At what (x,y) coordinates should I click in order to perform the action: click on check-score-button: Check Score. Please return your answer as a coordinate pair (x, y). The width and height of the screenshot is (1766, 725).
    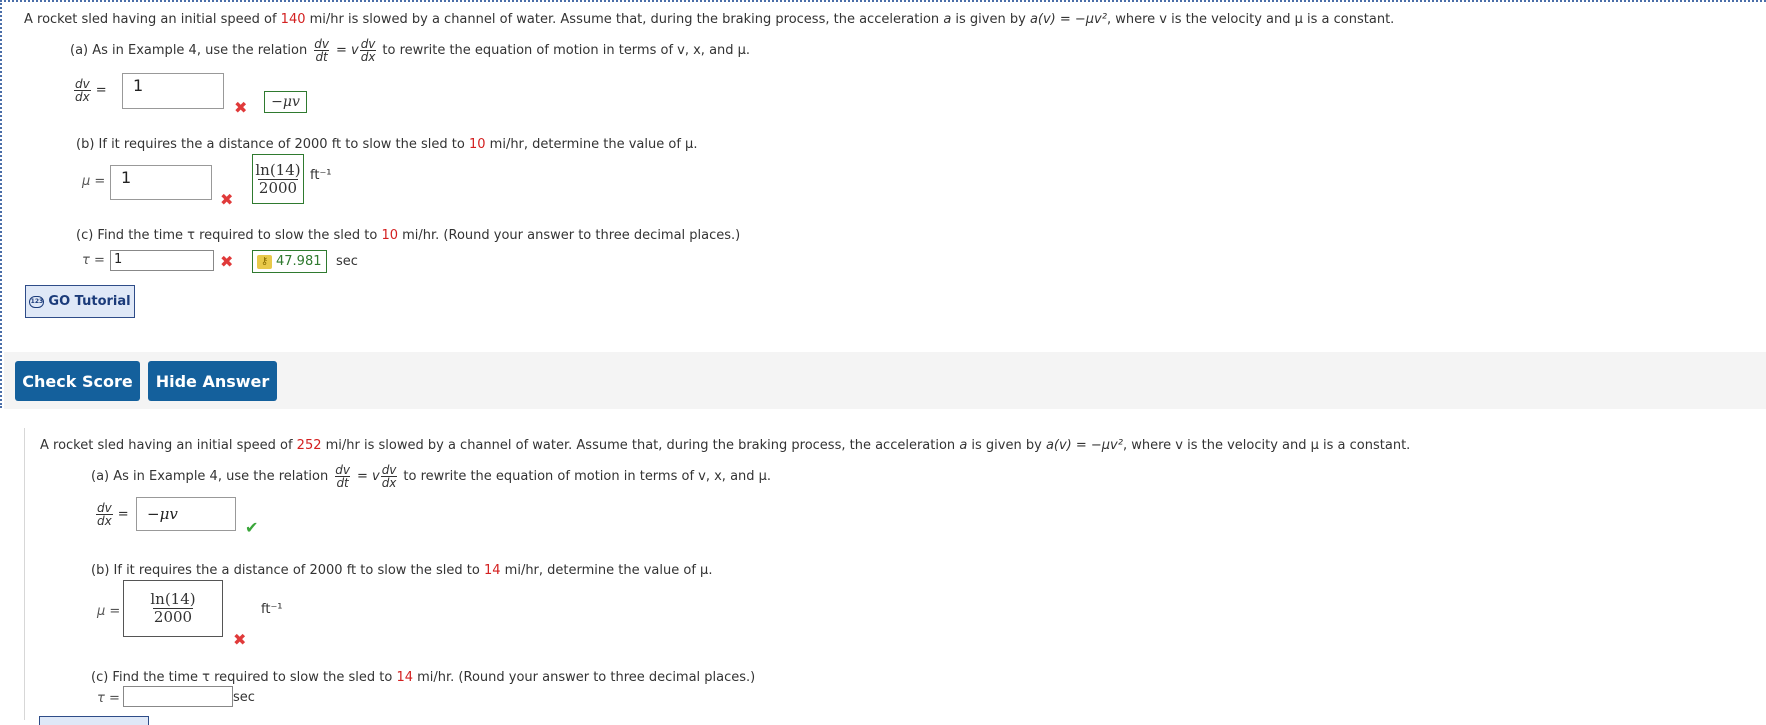
    Looking at the image, I should click on (77, 381).